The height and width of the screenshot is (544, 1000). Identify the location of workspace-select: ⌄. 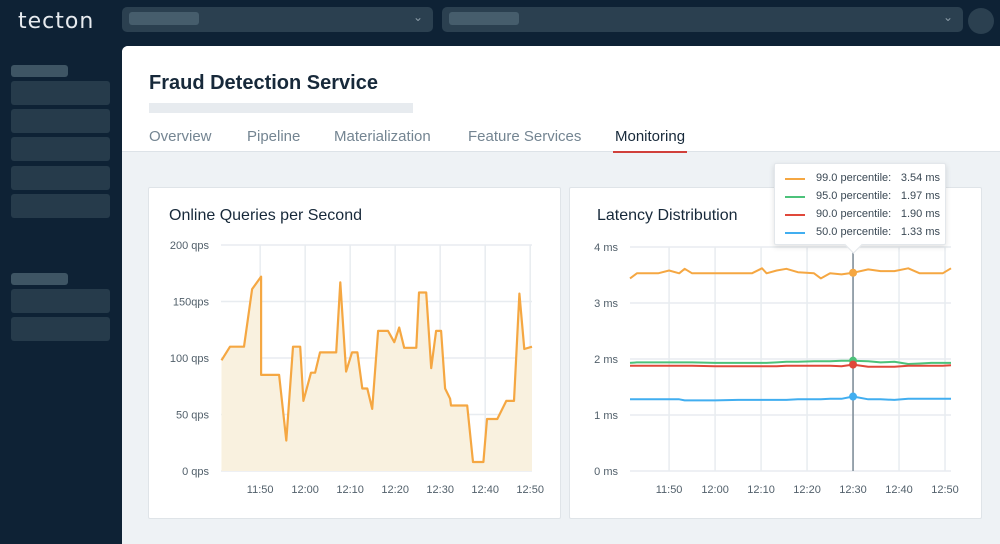
(702, 19).